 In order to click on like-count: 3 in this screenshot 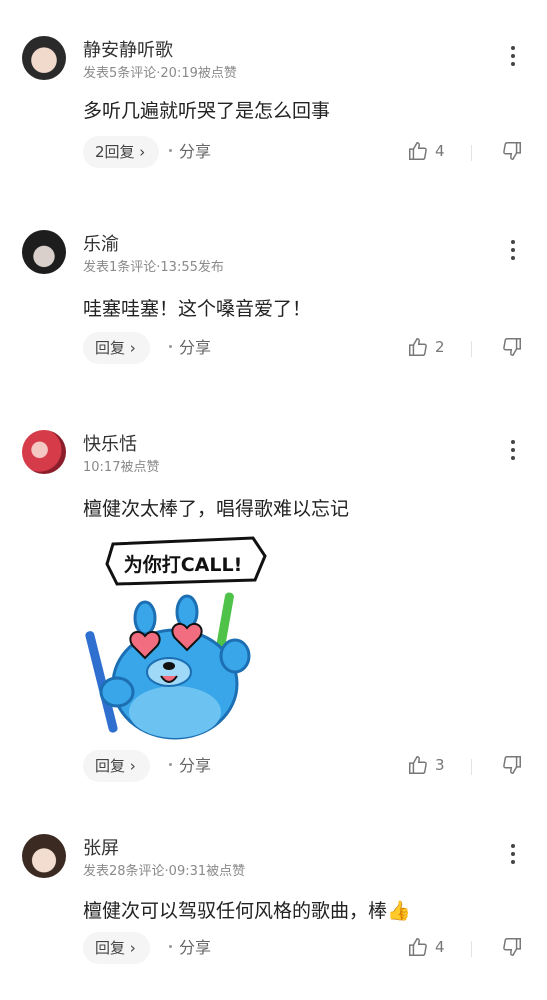, I will do `click(440, 765)`.